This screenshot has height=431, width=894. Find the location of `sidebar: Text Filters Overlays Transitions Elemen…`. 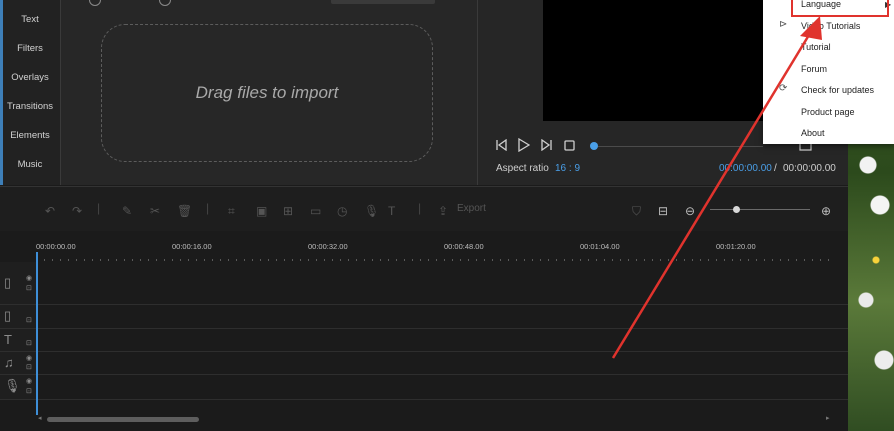

sidebar: Text Filters Overlays Transitions Elemen… is located at coordinates (30, 92).